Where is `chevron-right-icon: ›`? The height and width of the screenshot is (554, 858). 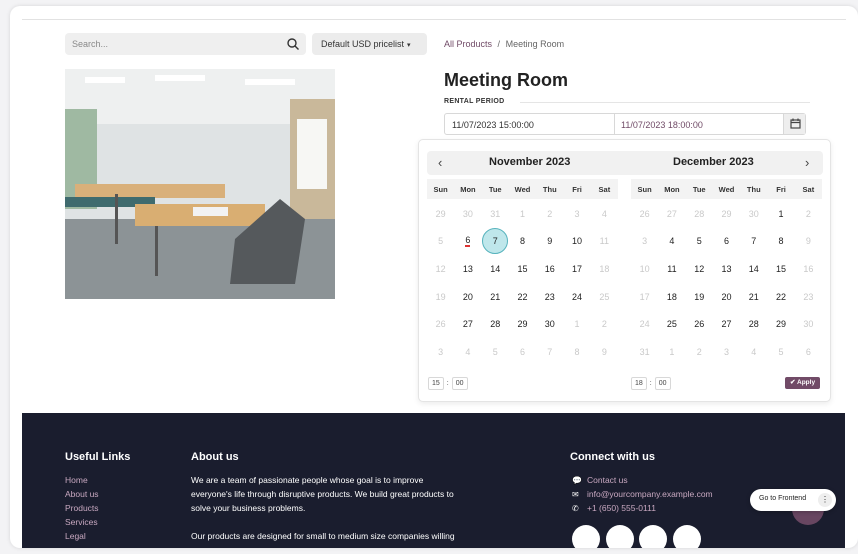 chevron-right-icon: › is located at coordinates (807, 162).